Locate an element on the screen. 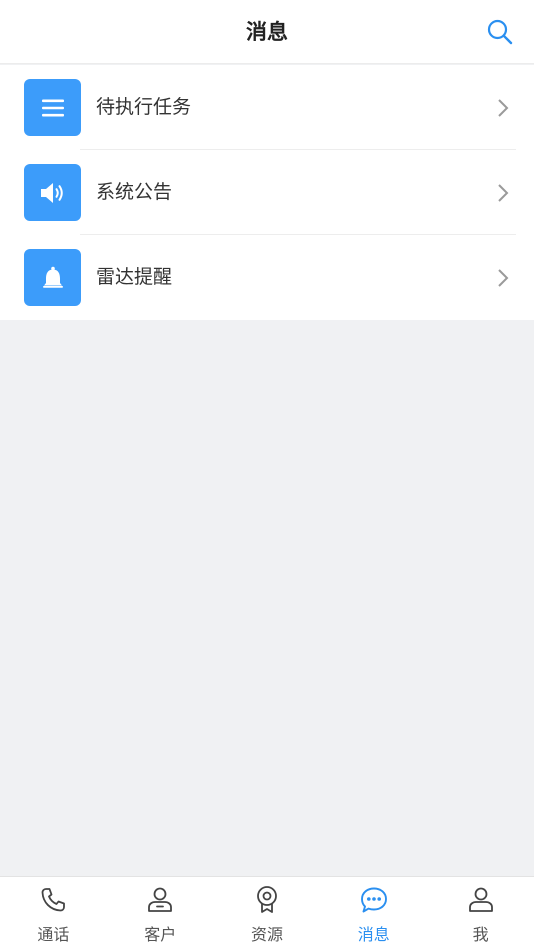 This screenshot has height=950, width=534. radar-reminder-icon-tile is located at coordinates (52, 277).